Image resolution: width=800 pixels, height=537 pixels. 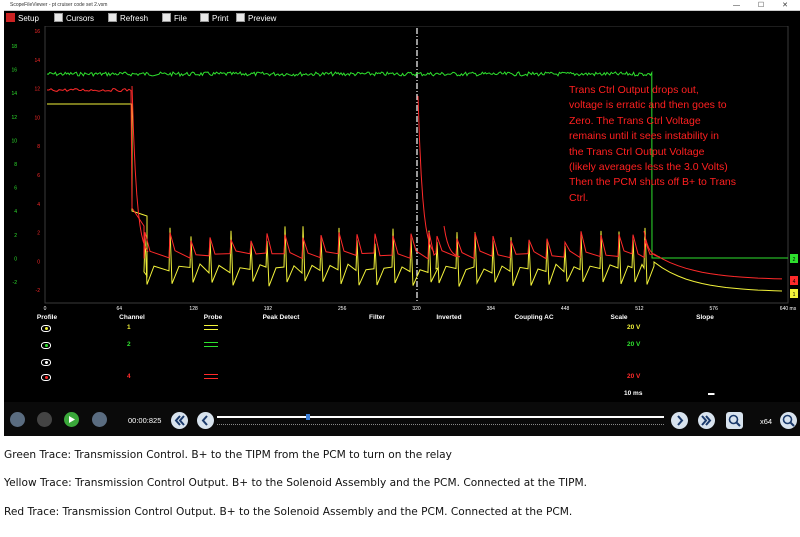 I want to click on channel-number: 4, so click(x=129, y=376).